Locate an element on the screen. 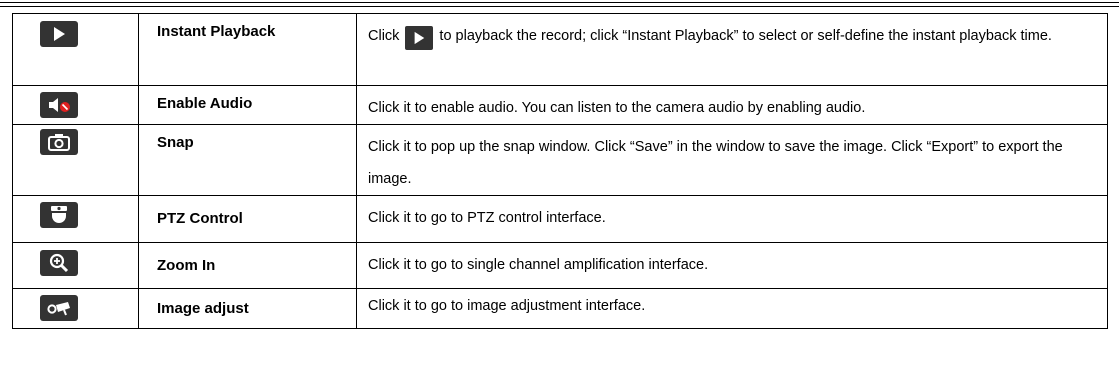  camera-snap-icon is located at coordinates (59, 142).